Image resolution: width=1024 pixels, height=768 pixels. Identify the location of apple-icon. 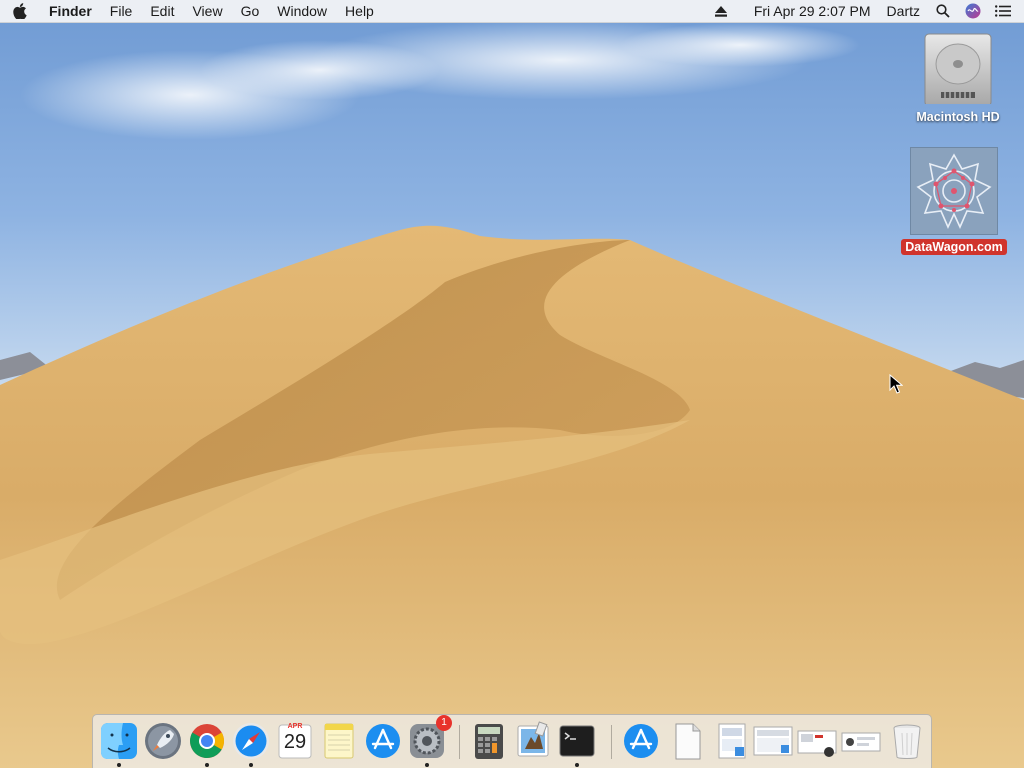
(20, 11).